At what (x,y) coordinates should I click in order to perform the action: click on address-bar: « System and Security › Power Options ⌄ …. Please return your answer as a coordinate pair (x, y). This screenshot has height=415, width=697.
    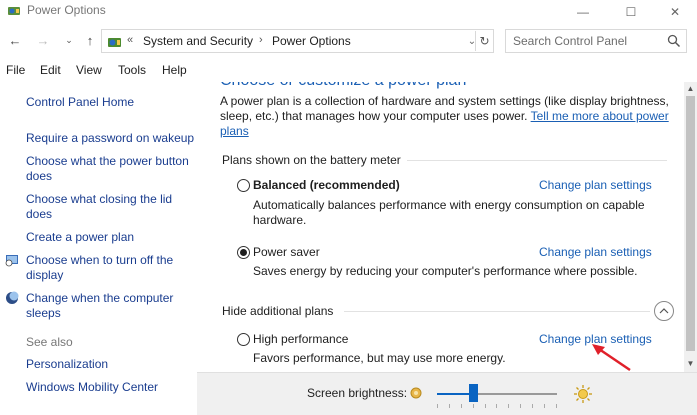
    Looking at the image, I should click on (297, 41).